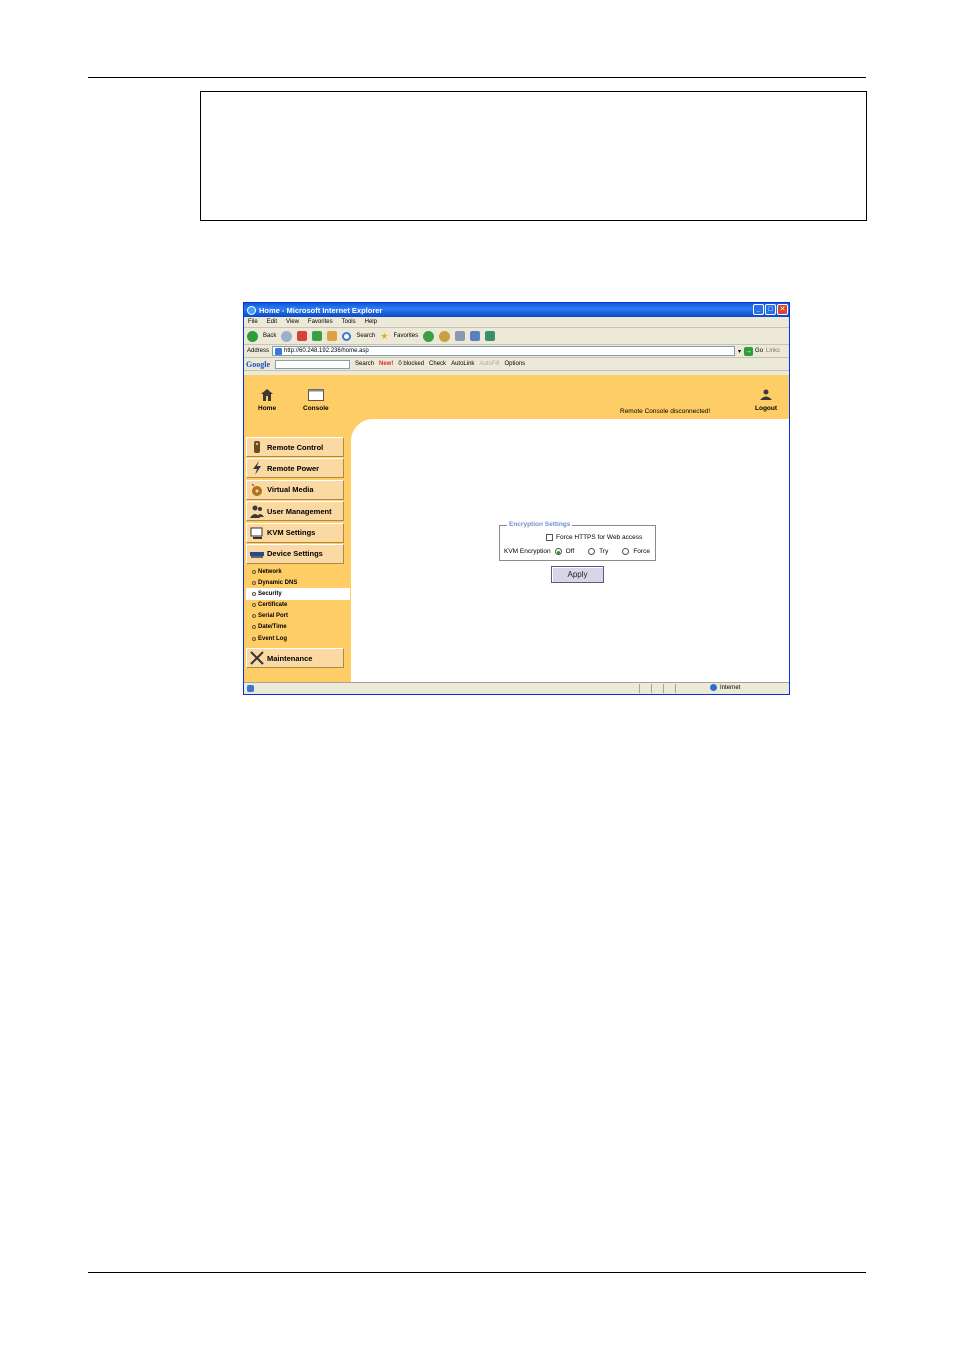 The width and height of the screenshot is (954, 1350). What do you see at coordinates (250, 688) in the screenshot?
I see `page-status-icon` at bounding box center [250, 688].